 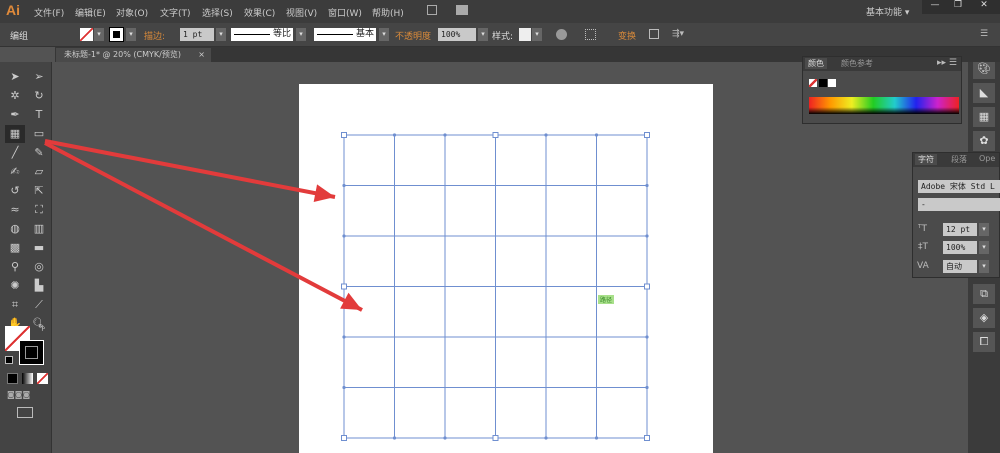 I want to click on tab-color: 颜色, so click(x=816, y=63).